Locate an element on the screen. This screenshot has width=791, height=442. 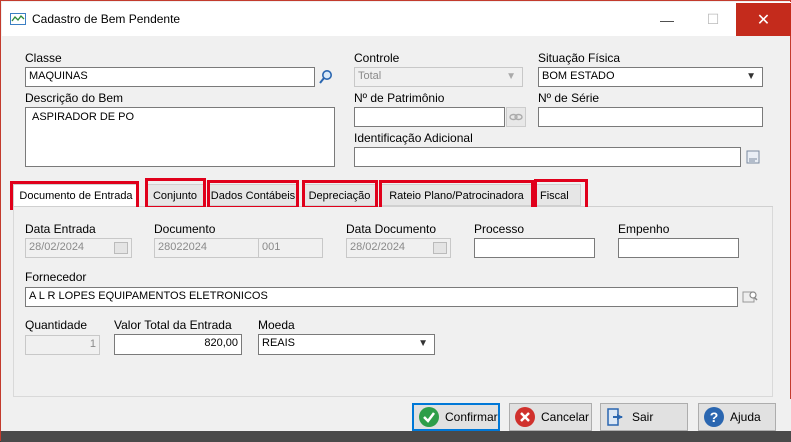
cancel-icon is located at coordinates (525, 417).